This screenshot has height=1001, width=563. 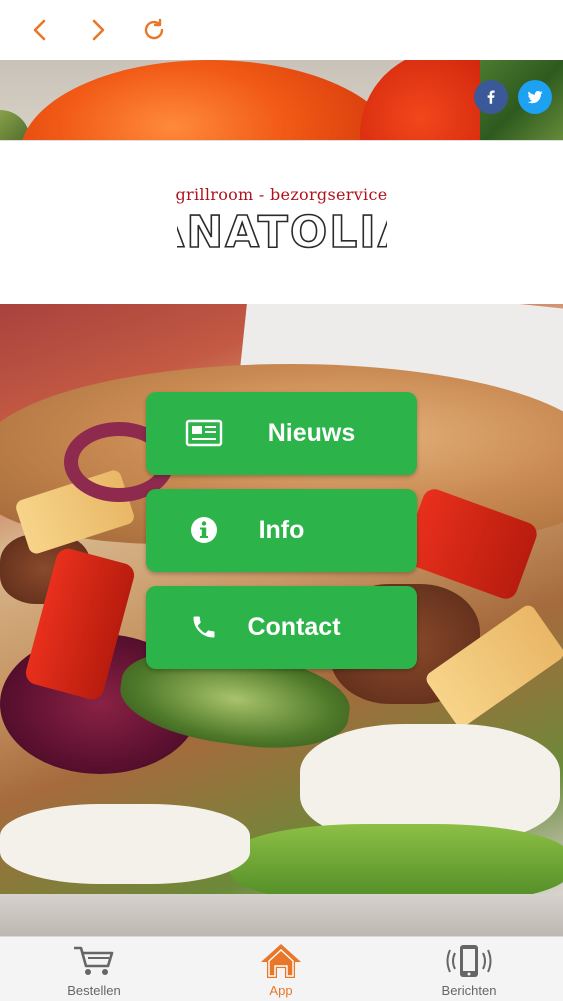 I want to click on contact-label: Contact, so click(x=294, y=627).